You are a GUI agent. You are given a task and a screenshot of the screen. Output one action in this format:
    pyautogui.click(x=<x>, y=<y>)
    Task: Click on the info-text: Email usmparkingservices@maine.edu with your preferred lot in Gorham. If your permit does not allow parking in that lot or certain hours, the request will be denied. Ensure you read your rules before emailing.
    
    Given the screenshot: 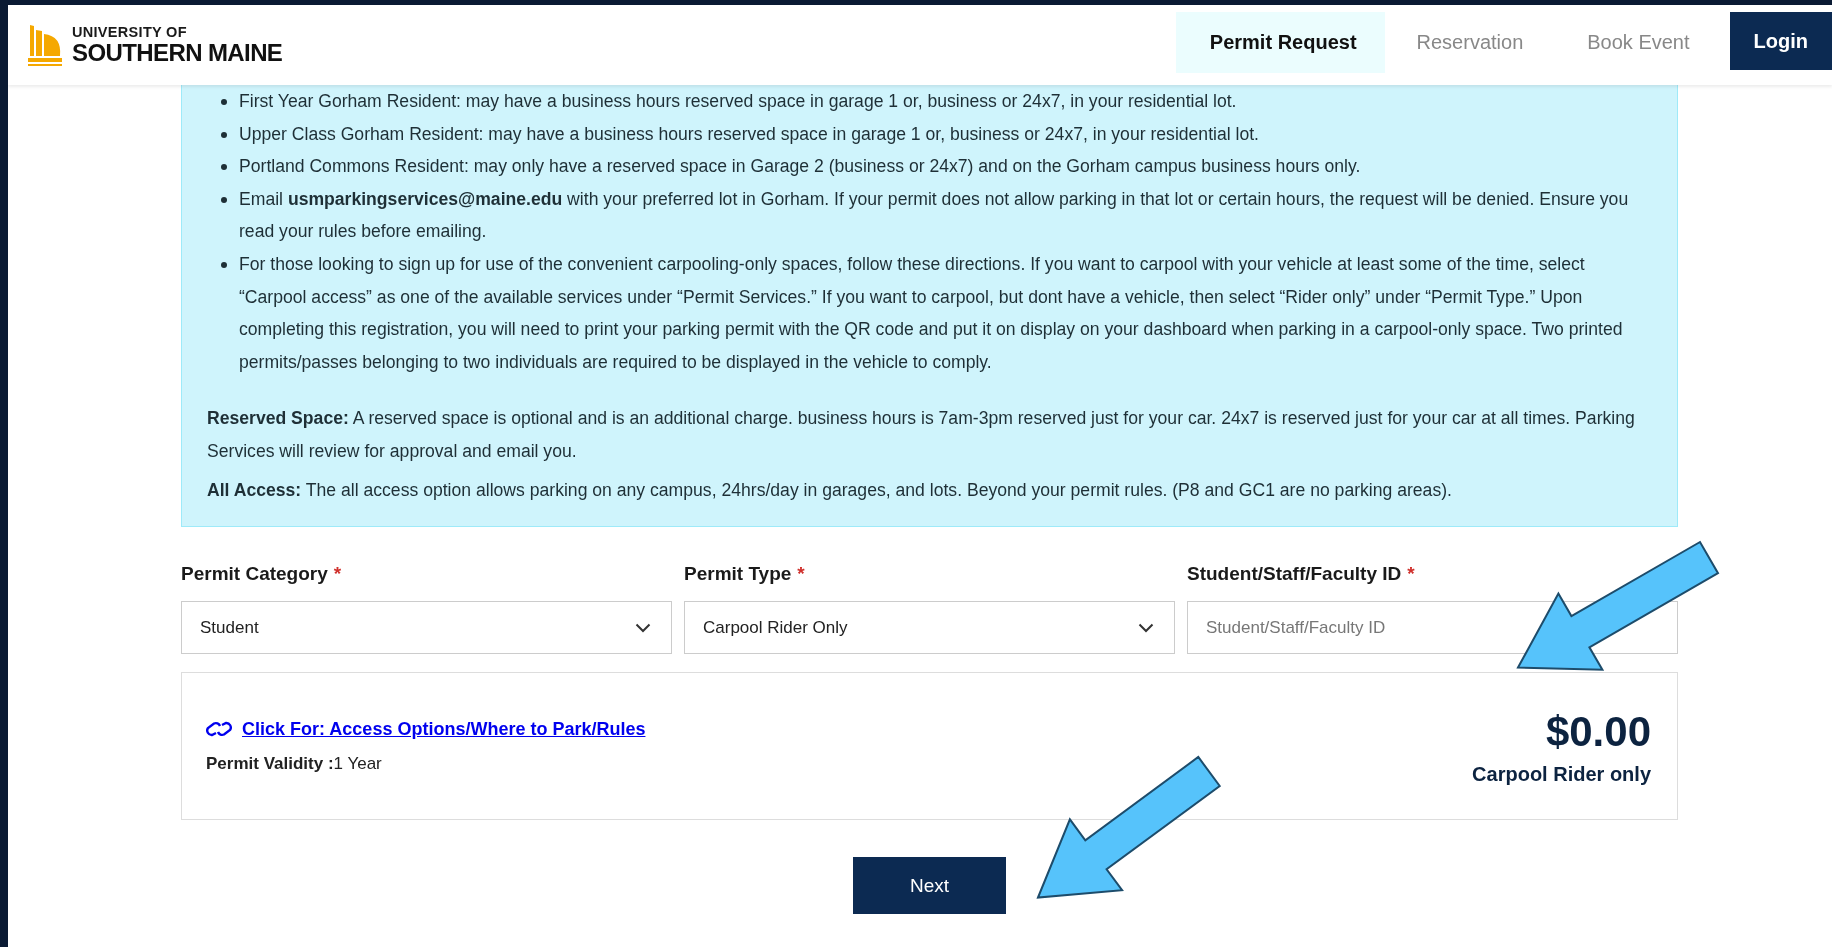 What is the action you would take?
    pyautogui.click(x=934, y=215)
    